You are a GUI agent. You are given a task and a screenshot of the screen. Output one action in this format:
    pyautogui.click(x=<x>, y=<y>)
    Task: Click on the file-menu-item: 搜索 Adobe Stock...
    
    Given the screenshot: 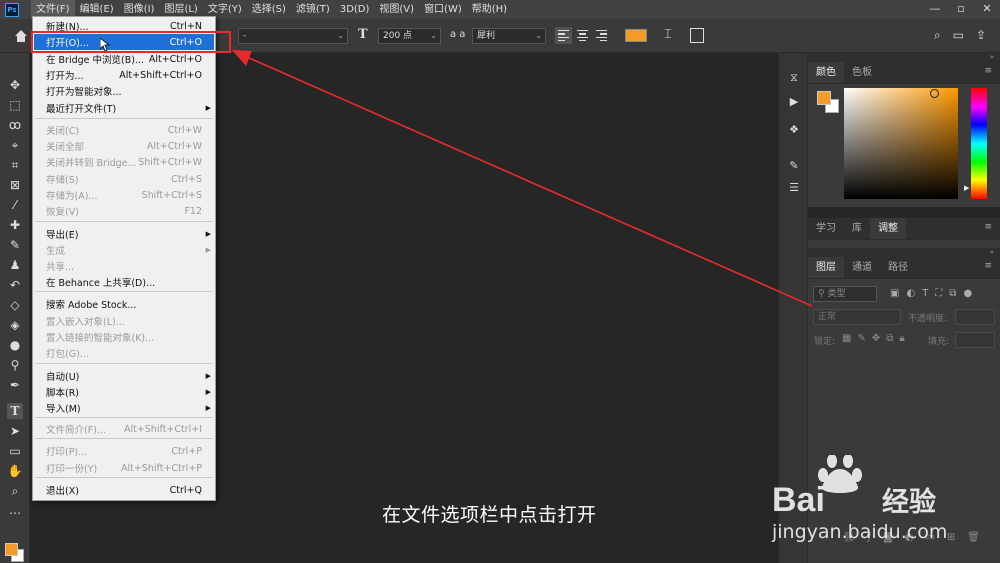 What is the action you would take?
    pyautogui.click(x=124, y=304)
    